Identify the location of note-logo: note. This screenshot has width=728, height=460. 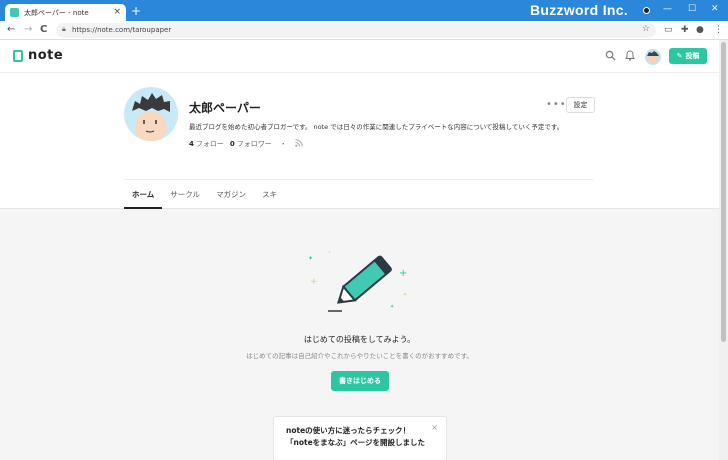
(38, 55).